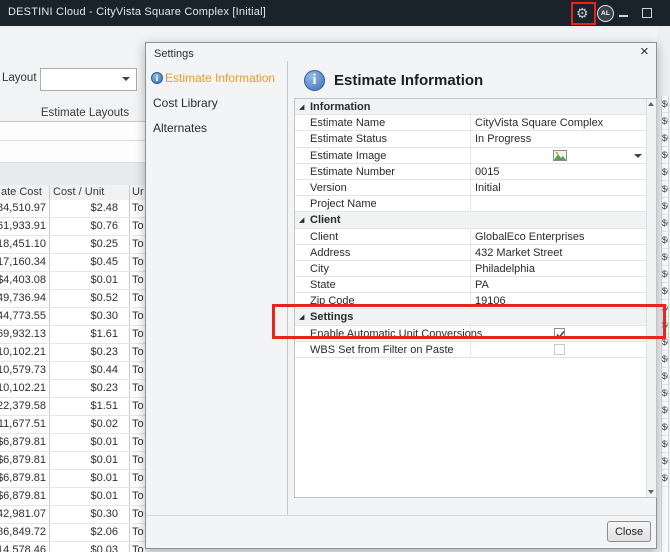  I want to click on grid-scrollbar, so click(651, 298).